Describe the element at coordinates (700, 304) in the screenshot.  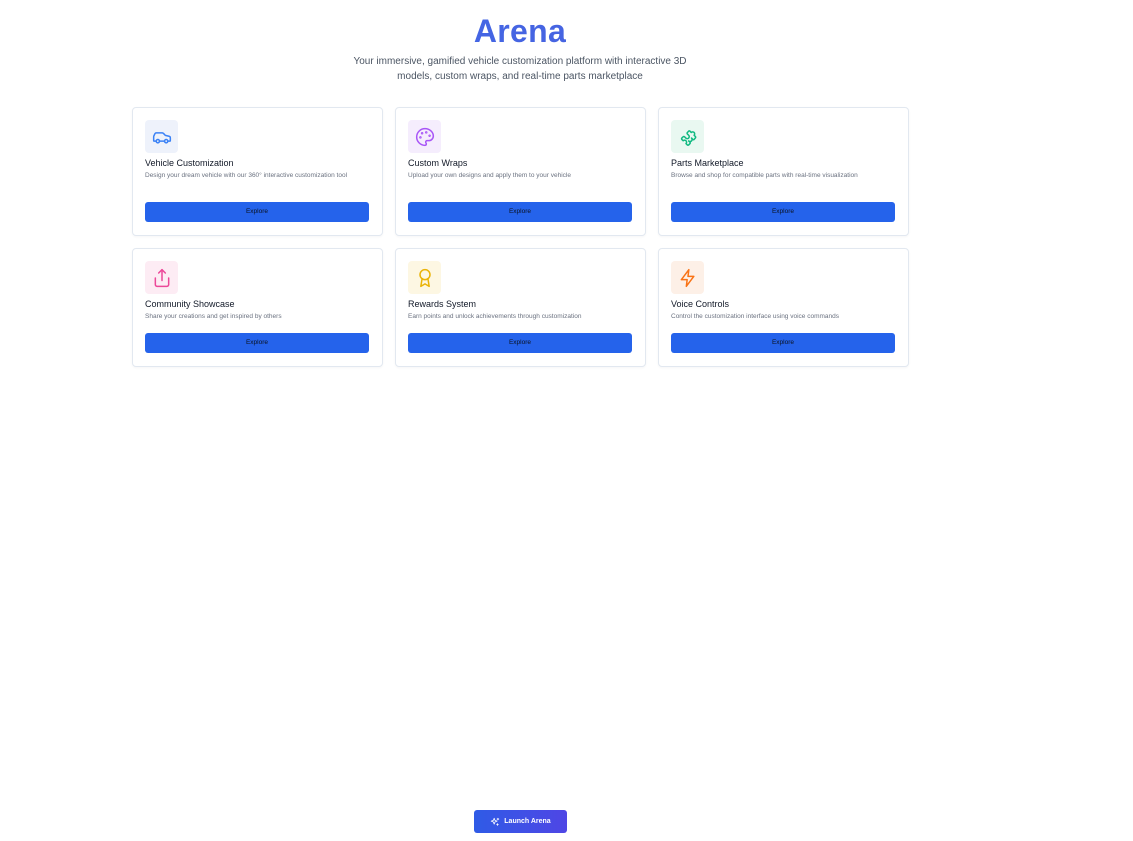
I see `feature-title: Voice Controls` at that location.